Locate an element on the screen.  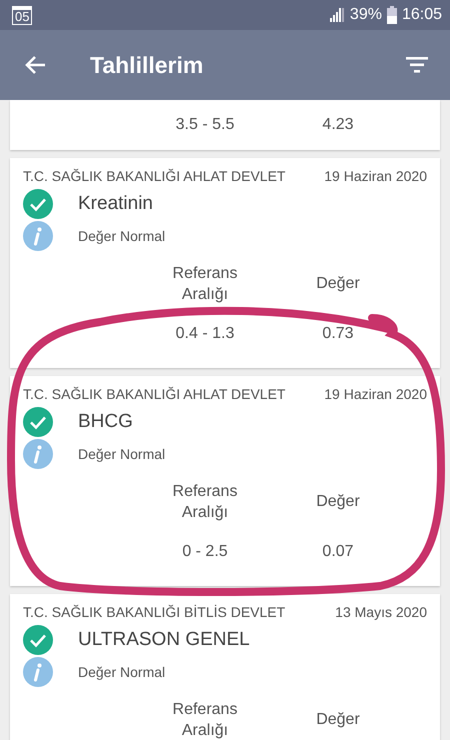
battery-icon is located at coordinates (391, 15).